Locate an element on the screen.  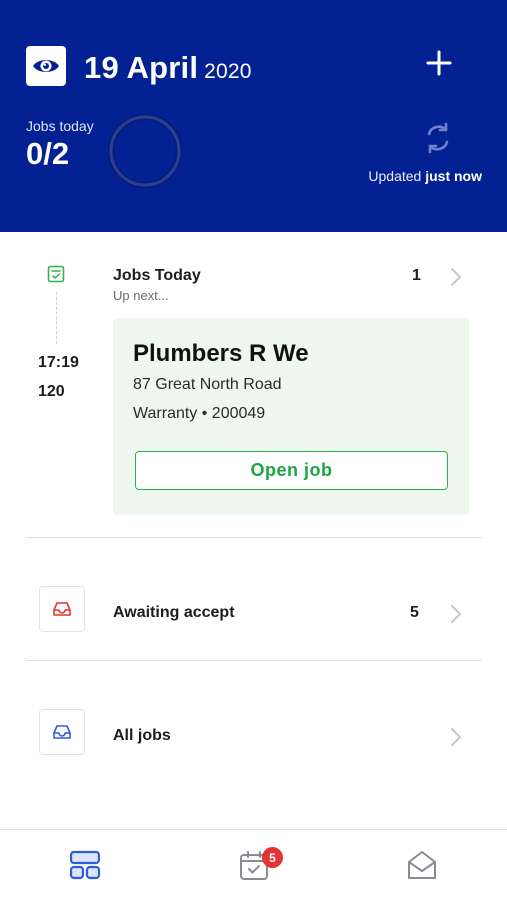
nav-inbox is located at coordinates (423, 866).